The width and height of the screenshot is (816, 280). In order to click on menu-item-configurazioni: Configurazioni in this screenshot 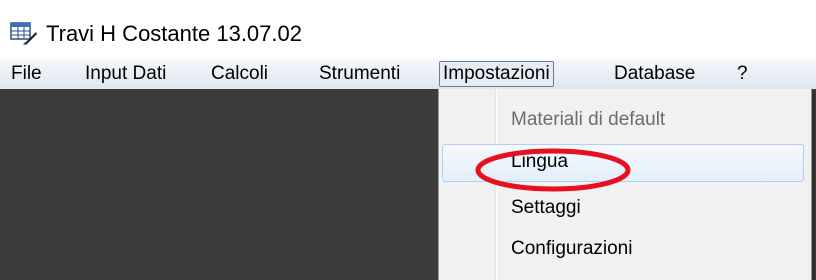, I will do `click(623, 250)`.